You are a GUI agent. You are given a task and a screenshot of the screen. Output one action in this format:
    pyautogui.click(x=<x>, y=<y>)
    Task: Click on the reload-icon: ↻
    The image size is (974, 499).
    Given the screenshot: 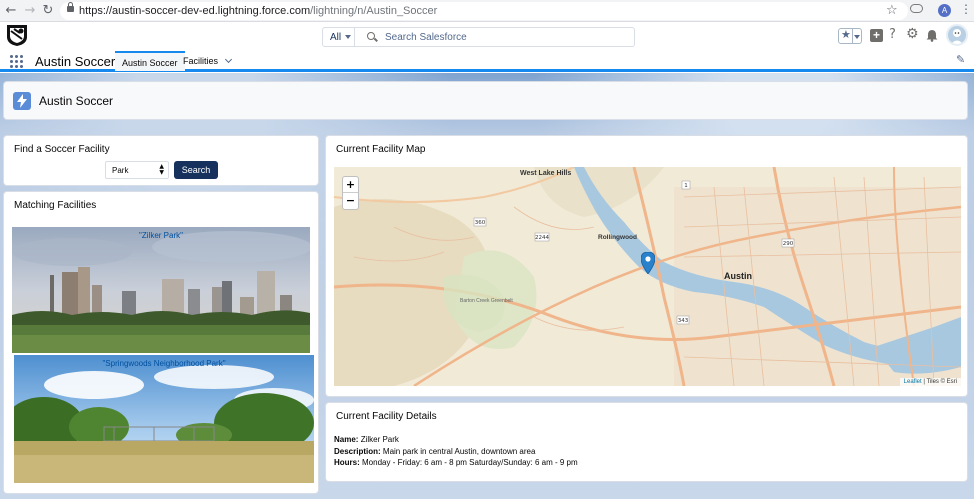 What is the action you would take?
    pyautogui.click(x=48, y=11)
    